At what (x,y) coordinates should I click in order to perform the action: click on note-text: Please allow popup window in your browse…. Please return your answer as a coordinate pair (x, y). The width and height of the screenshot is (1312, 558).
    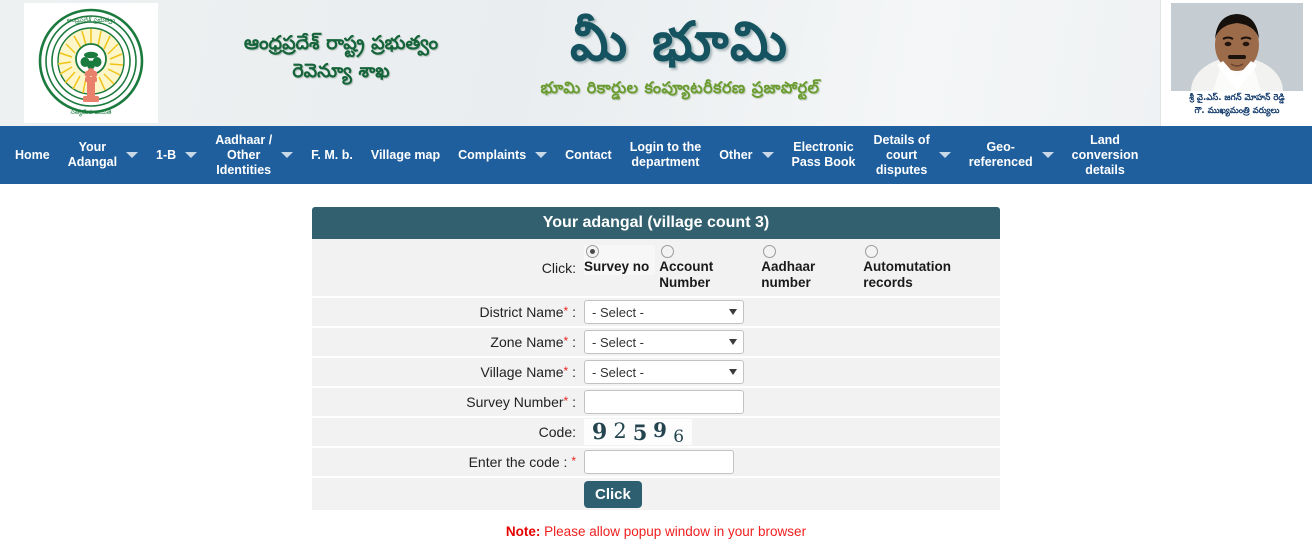
    Looking at the image, I should click on (673, 532).